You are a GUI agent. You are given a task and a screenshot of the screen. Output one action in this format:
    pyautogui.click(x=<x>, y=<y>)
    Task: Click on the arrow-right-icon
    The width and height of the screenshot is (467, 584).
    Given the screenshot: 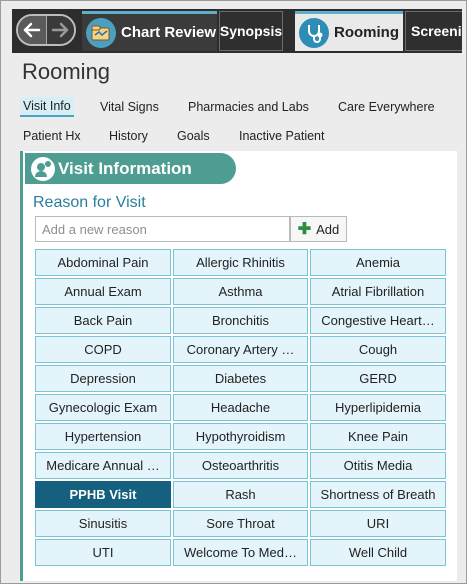 What is the action you would take?
    pyautogui.click(x=60, y=30)
    